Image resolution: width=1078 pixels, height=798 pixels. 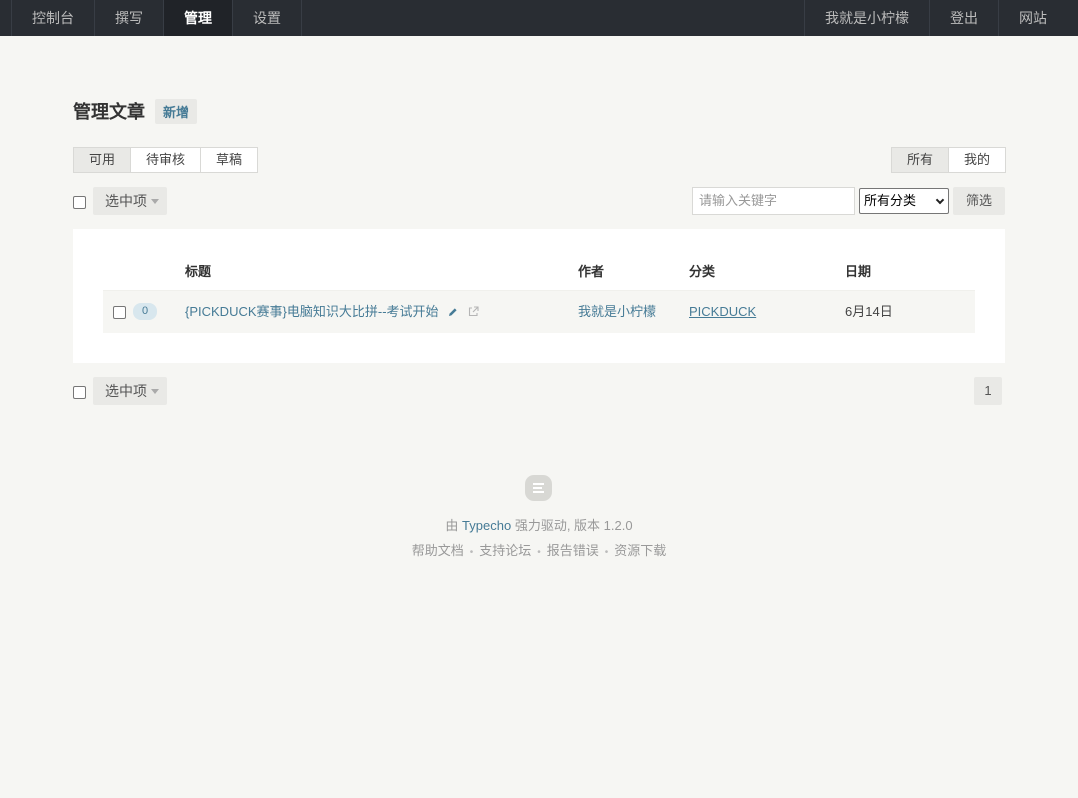 What do you see at coordinates (940, 200) in the screenshot?
I see `chevron-down-icon` at bounding box center [940, 200].